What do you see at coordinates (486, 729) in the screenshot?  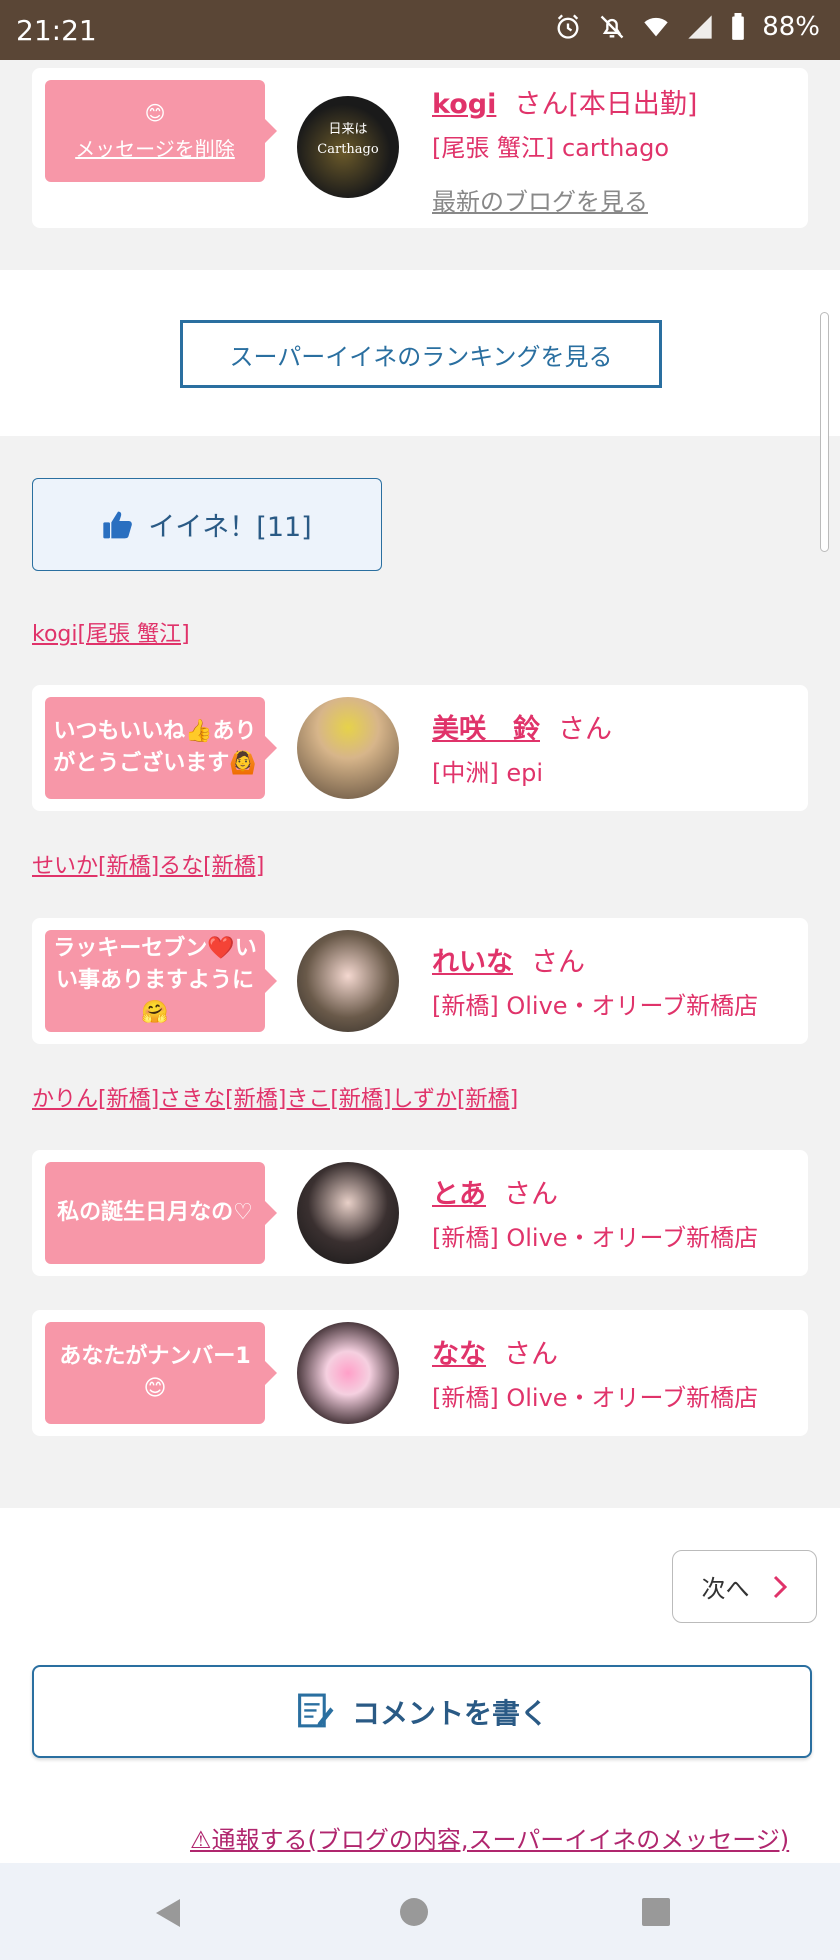 I see `user-name-link: 美咲 鈴` at bounding box center [486, 729].